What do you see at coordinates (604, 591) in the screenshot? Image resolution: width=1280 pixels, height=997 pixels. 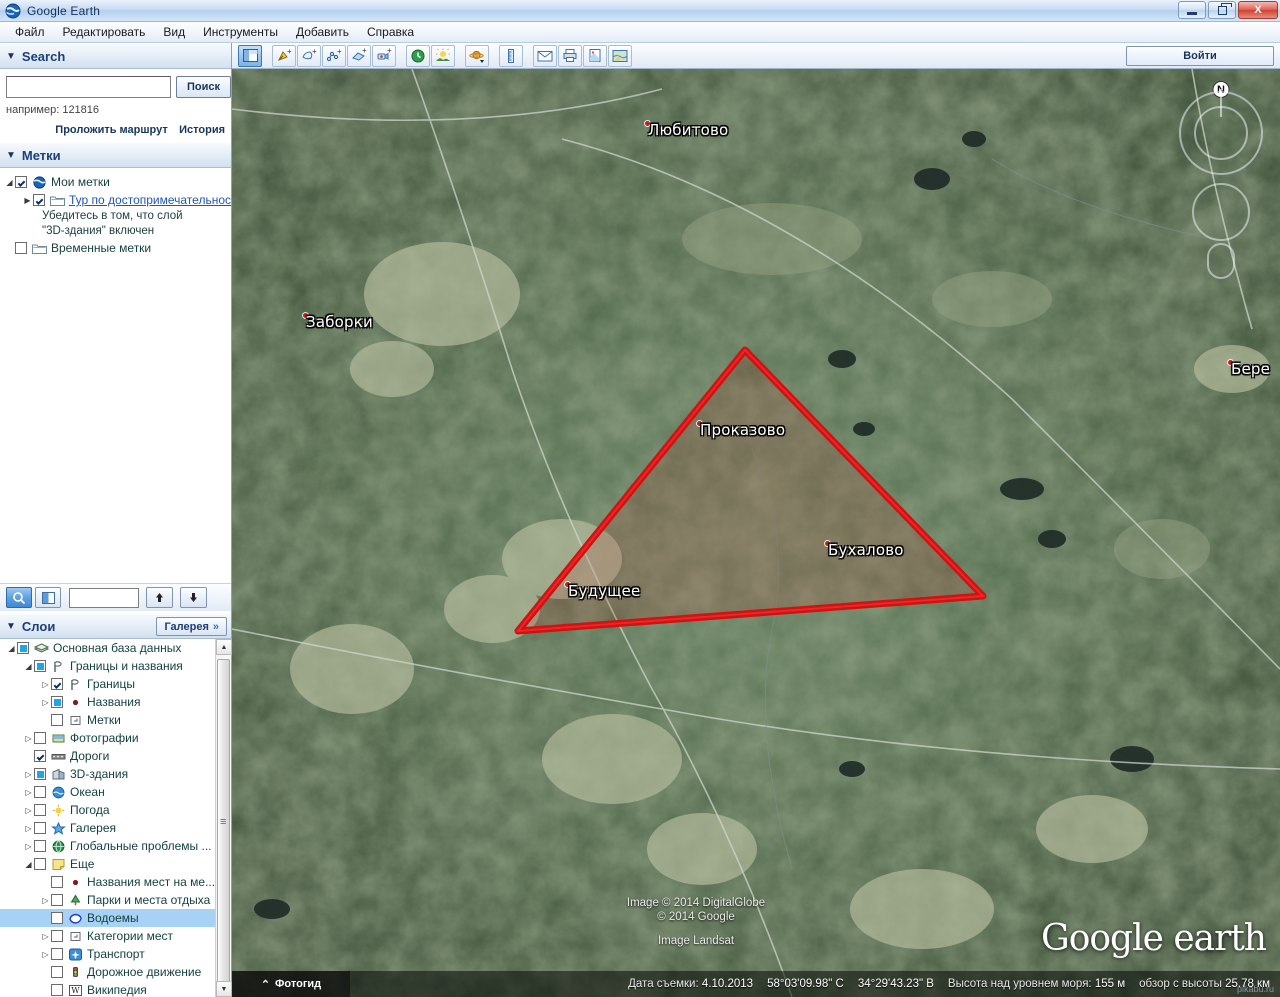 I see `map-label-budushchee: Будущее` at bounding box center [604, 591].